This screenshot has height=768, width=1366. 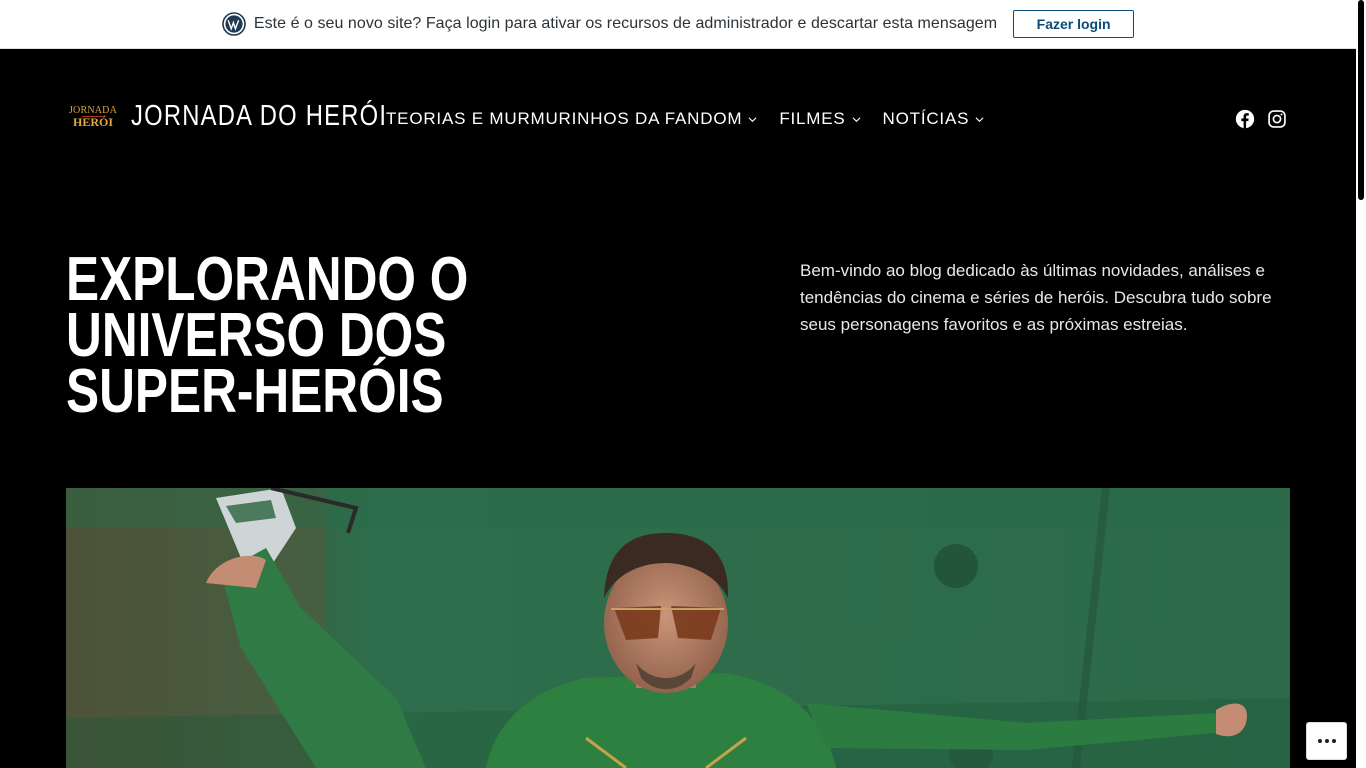 What do you see at coordinates (234, 24) in the screenshot?
I see `wordpress-icon` at bounding box center [234, 24].